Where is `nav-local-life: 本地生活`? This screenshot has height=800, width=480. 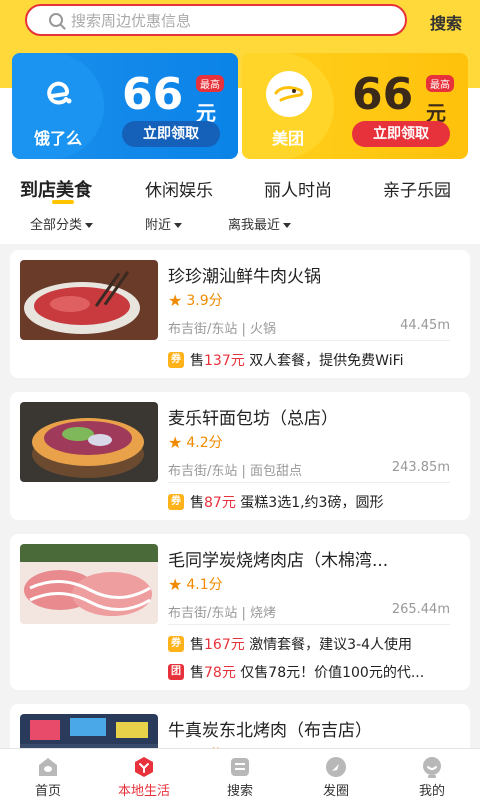 nav-local-life: 本地生活 is located at coordinates (144, 774).